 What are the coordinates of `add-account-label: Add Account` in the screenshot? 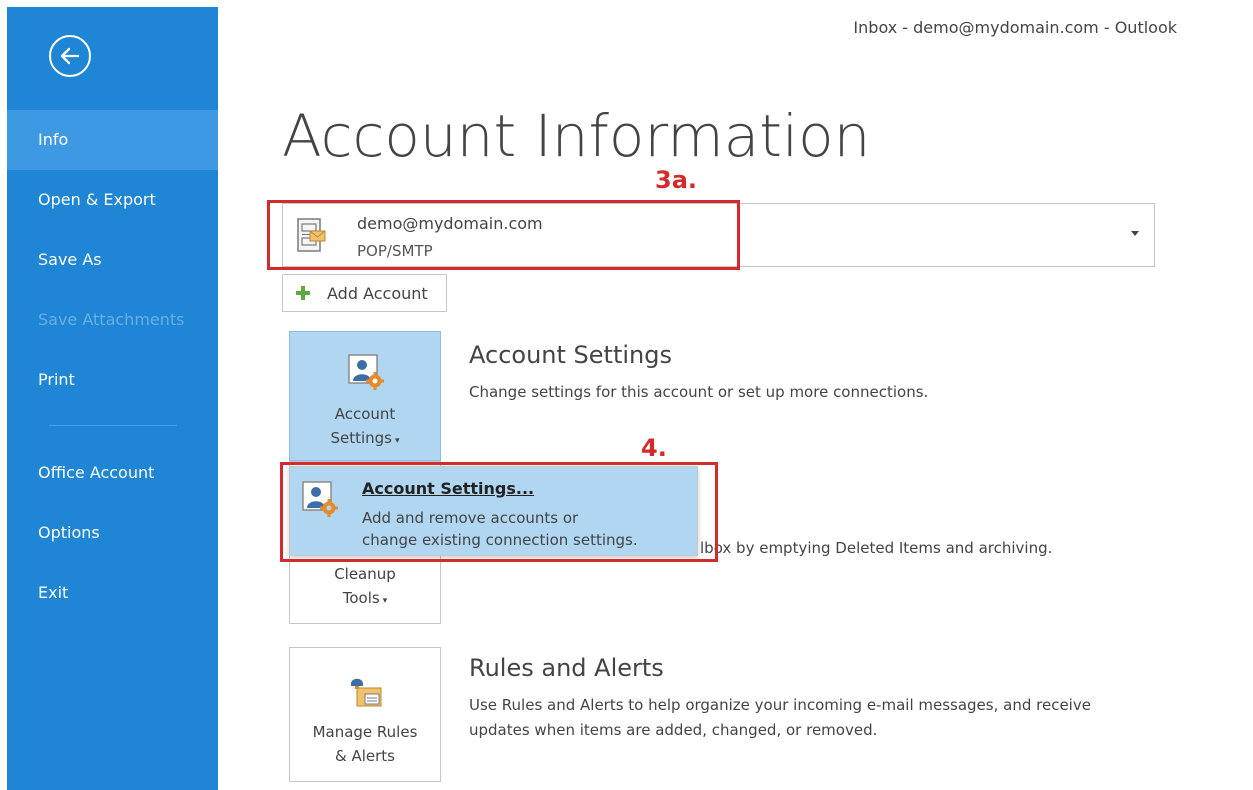 It's located at (377, 293).